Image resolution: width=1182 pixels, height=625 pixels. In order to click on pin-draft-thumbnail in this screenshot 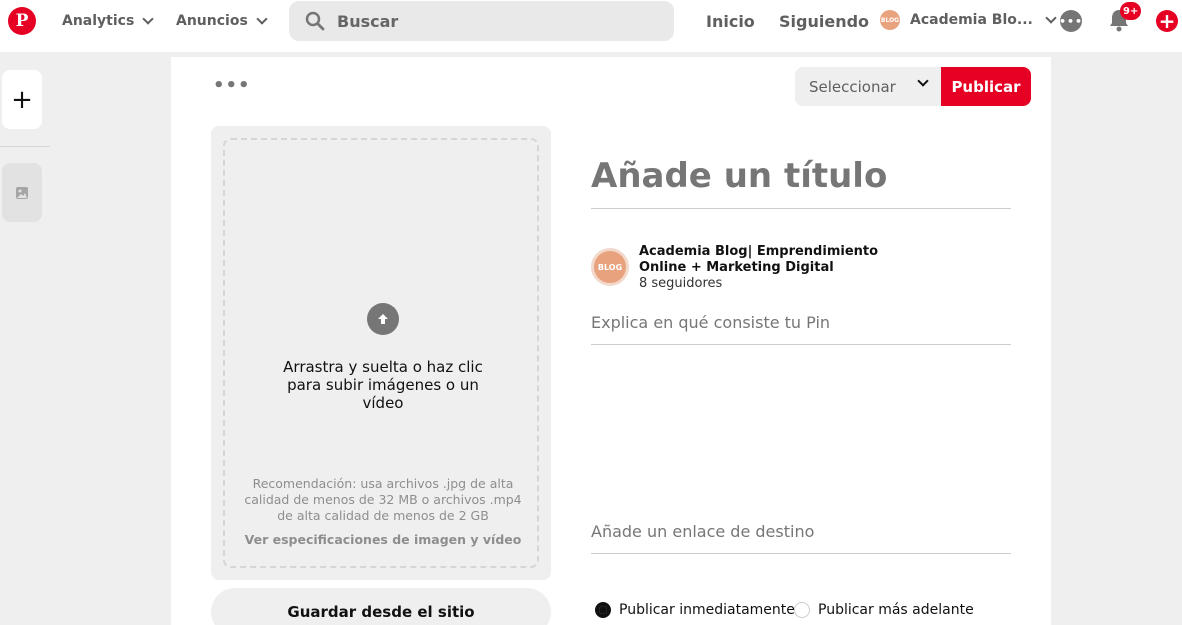, I will do `click(22, 192)`.